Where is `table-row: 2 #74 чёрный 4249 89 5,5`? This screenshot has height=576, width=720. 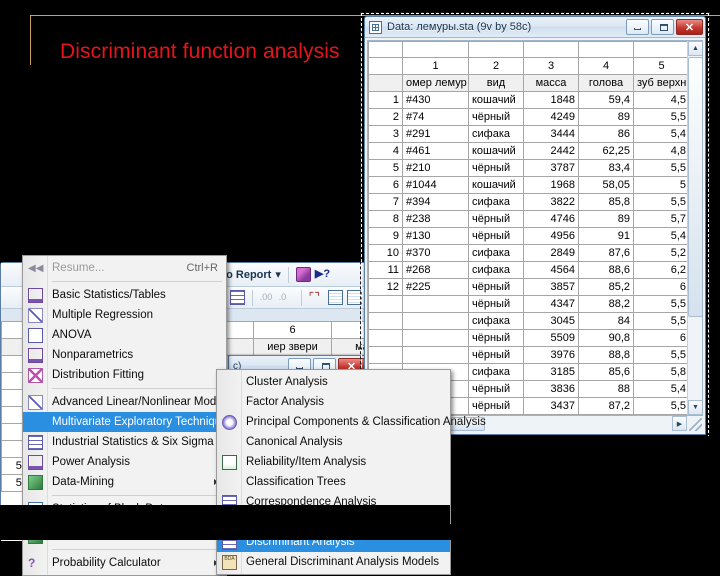 table-row: 2 #74 чёрный 4249 89 5,5 is located at coordinates (527, 117).